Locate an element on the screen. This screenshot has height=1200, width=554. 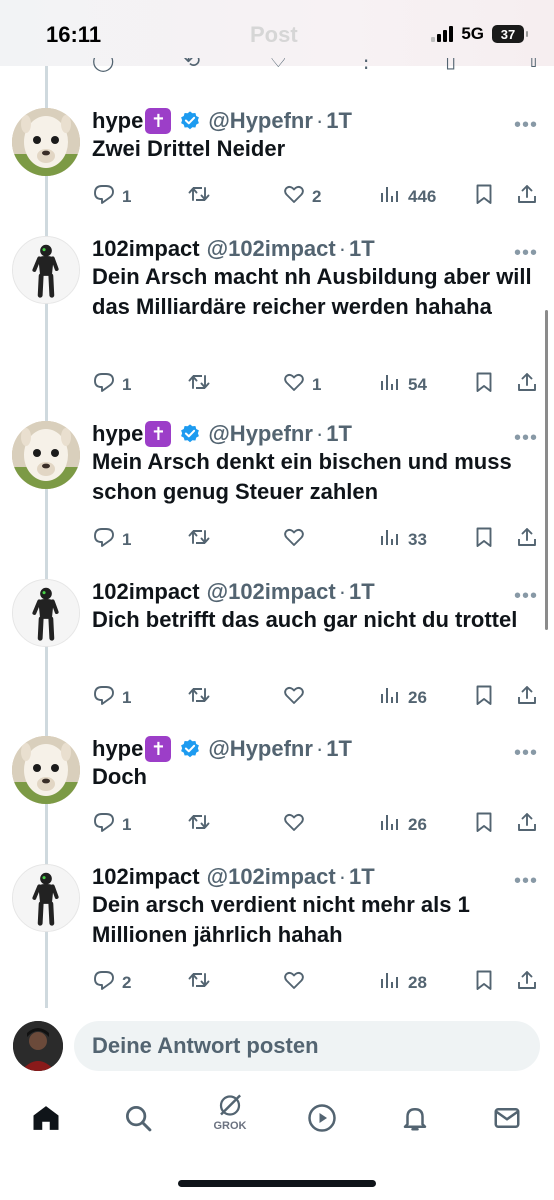
reply-input: Deine Antwort posten is located at coordinates (307, 1046).